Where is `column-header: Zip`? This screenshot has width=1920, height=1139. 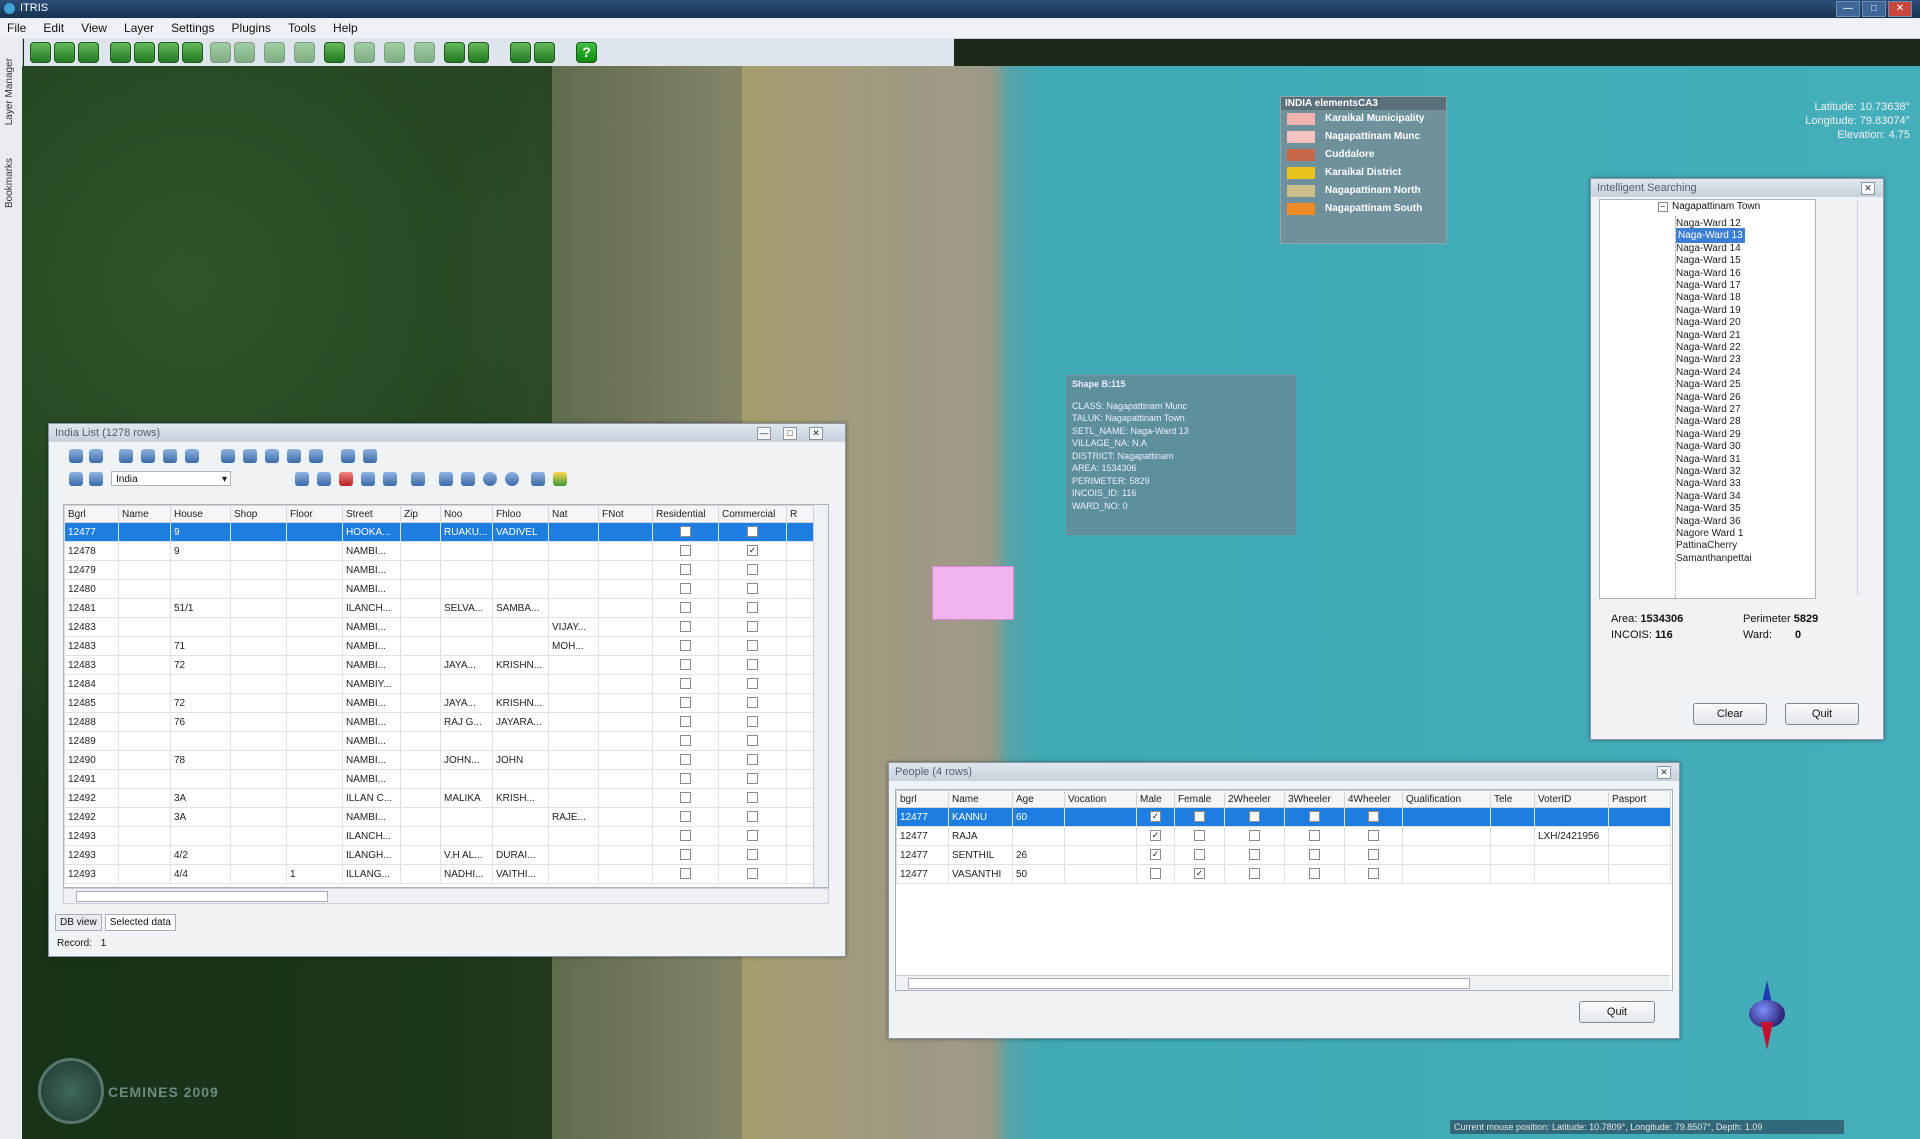 column-header: Zip is located at coordinates (420, 514).